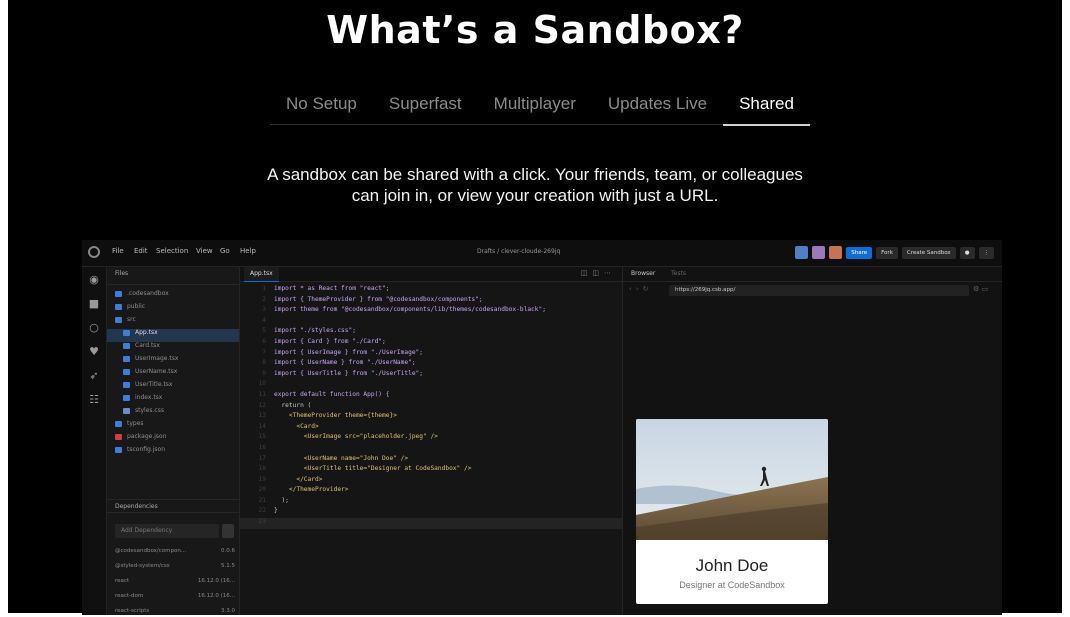  I want to click on more-menu-icon: ⋮, so click(986, 252).